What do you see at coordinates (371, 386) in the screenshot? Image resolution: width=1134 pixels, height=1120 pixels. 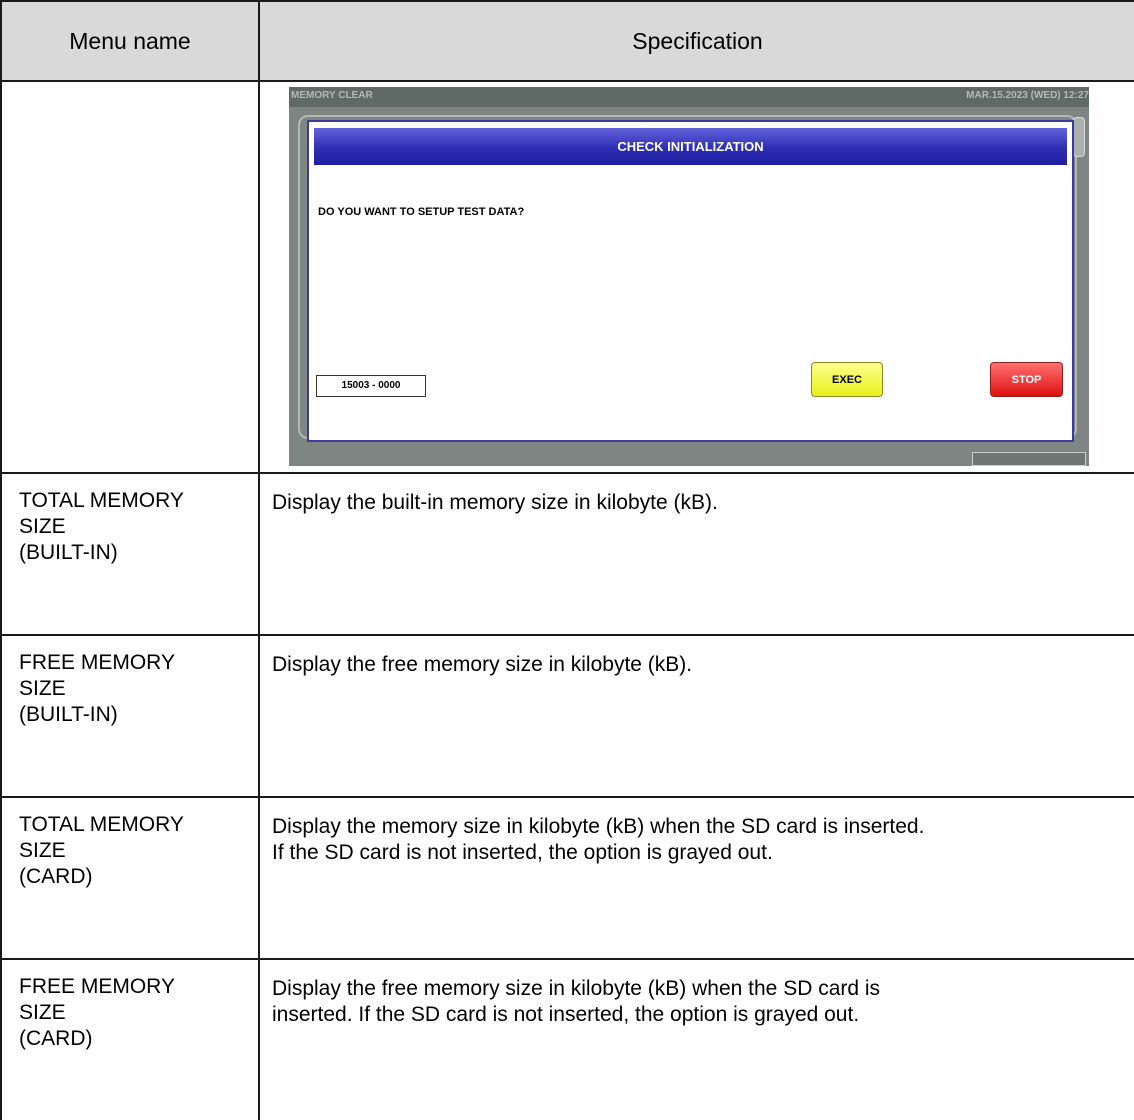 I see `error-code-box: 15003 - 0000` at bounding box center [371, 386].